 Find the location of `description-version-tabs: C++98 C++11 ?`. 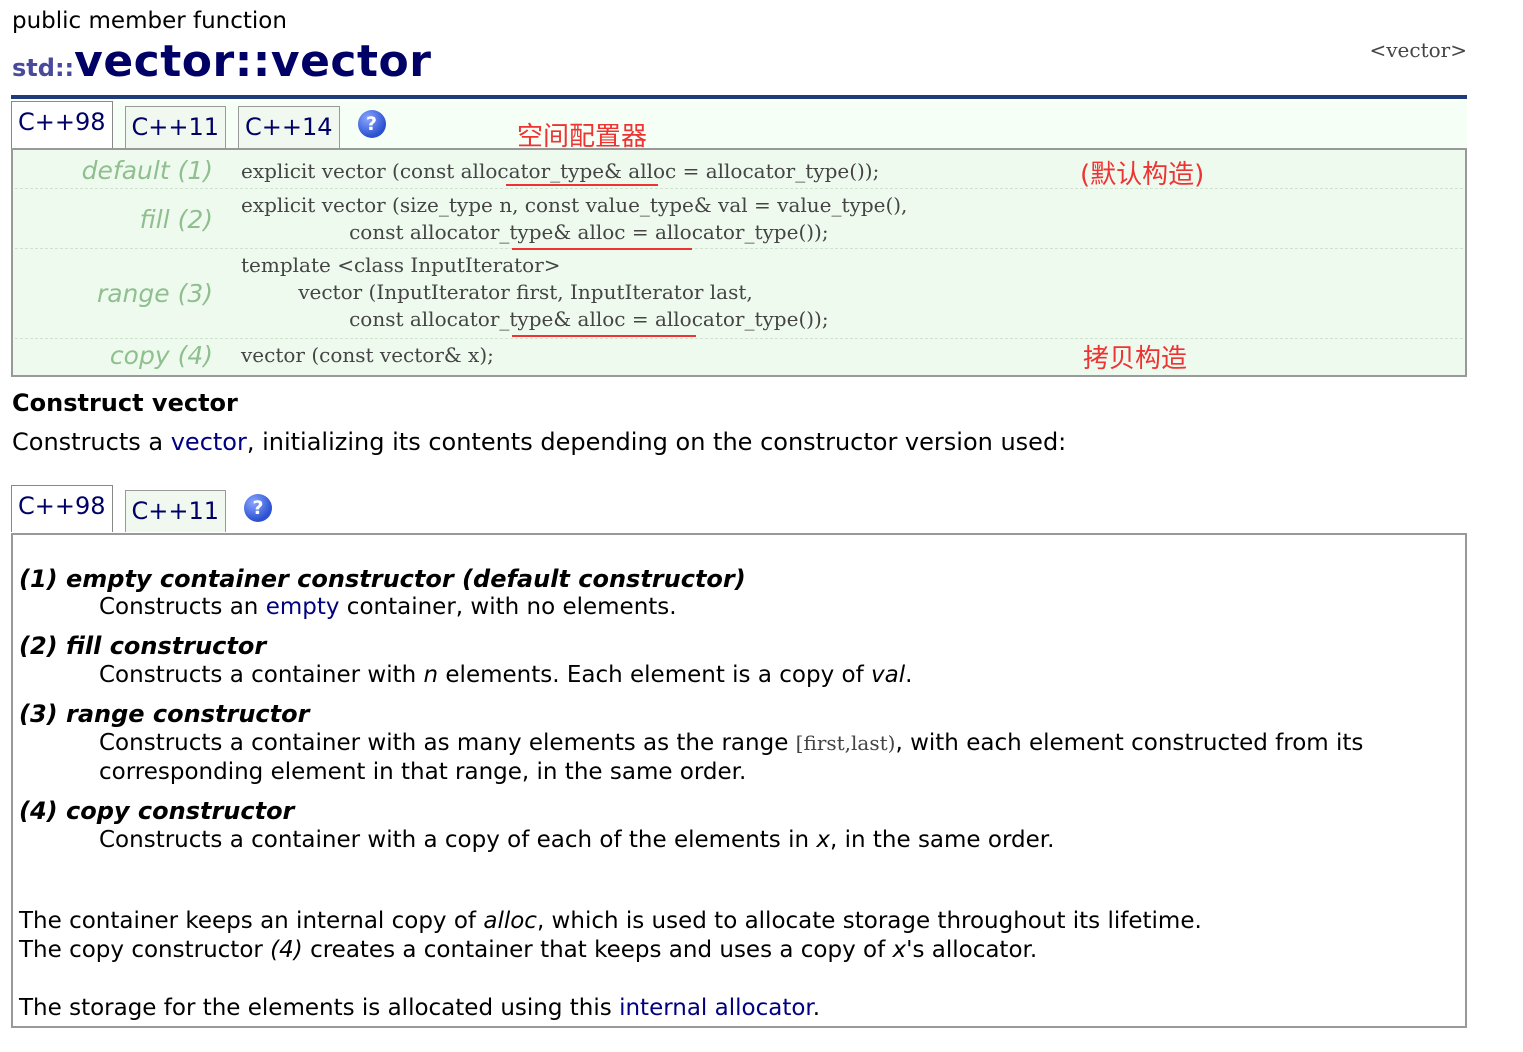

description-version-tabs: C++98 C++11 ? is located at coordinates (142, 508).